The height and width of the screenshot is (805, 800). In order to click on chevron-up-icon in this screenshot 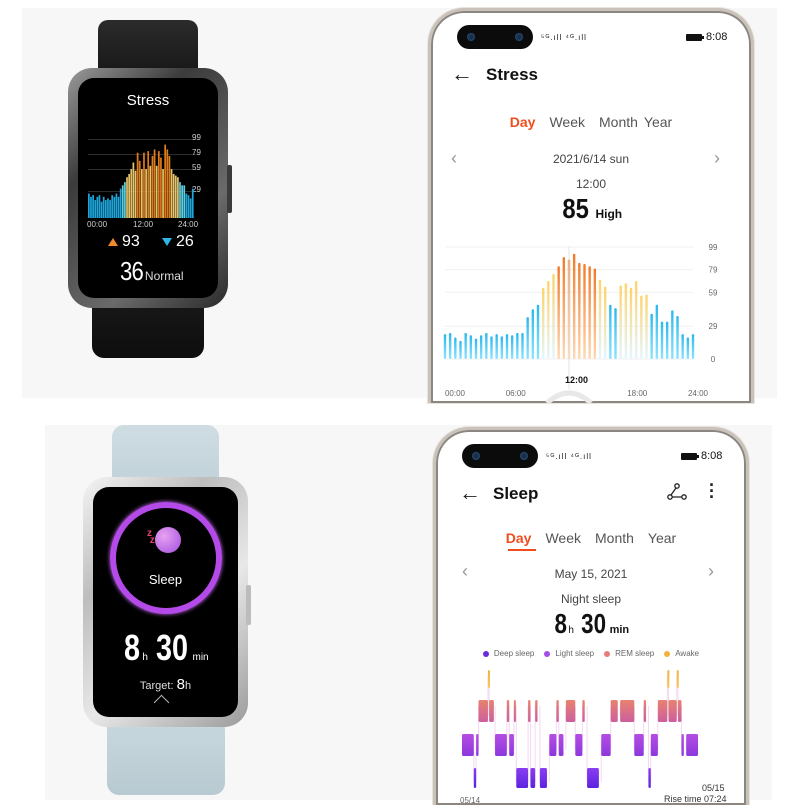, I will do `click(161, 702)`.